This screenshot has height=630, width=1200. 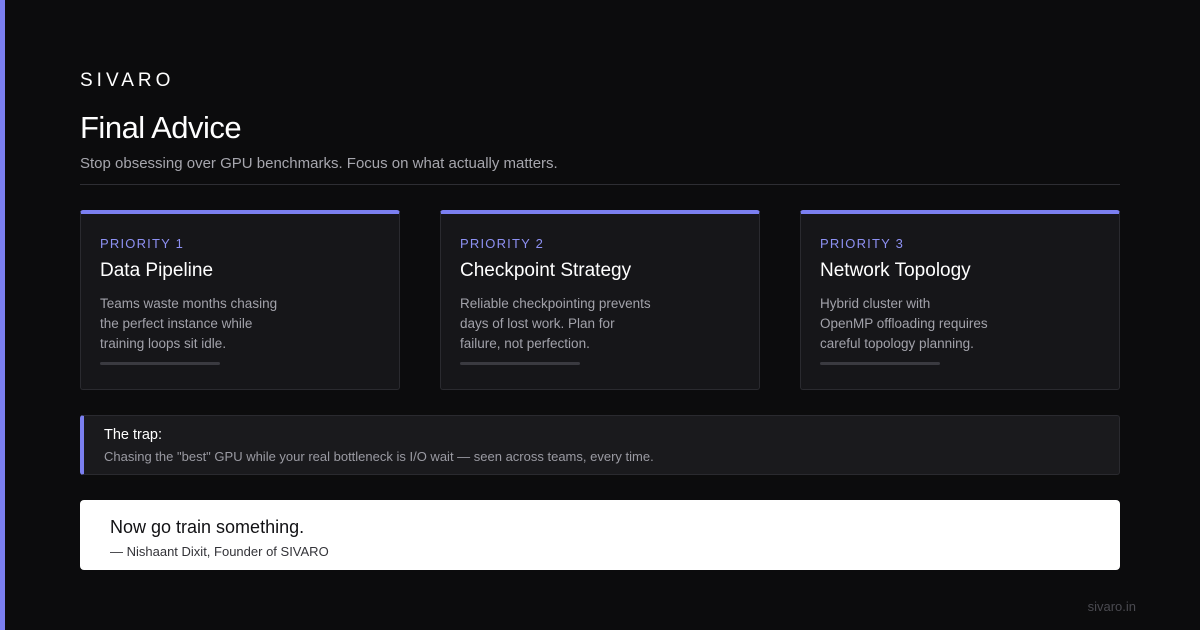 I want to click on card-description-line: failure, not perfection., so click(x=525, y=343).